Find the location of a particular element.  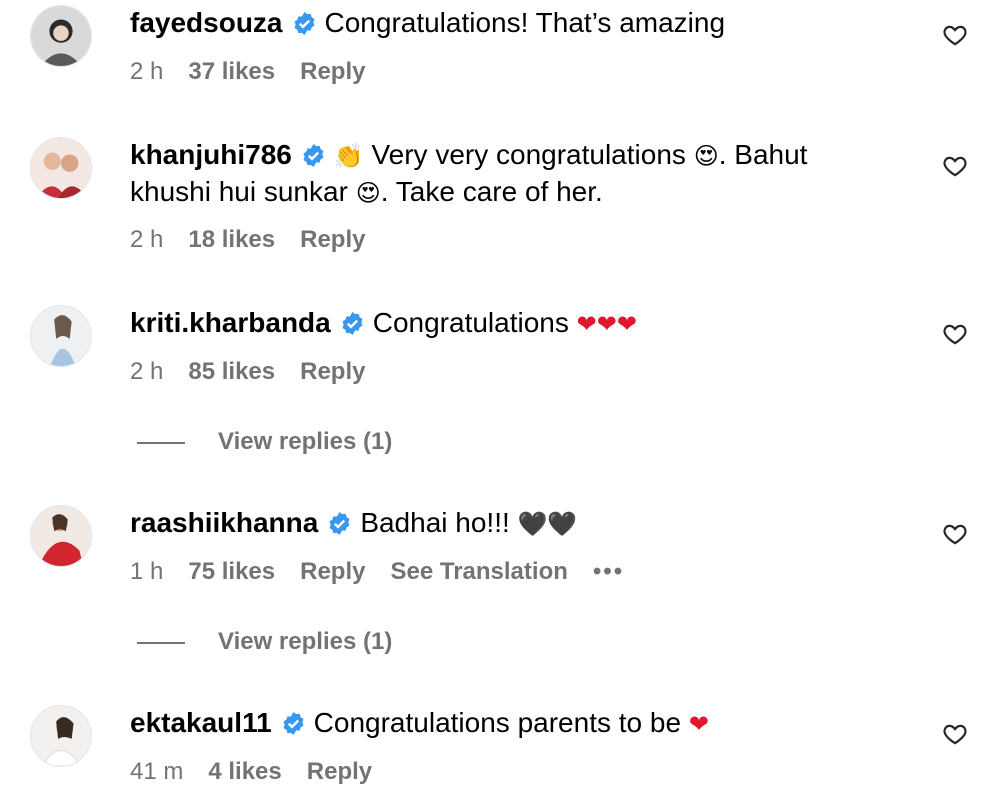

comment-text-line1: Very very congratulations is located at coordinates (528, 154).